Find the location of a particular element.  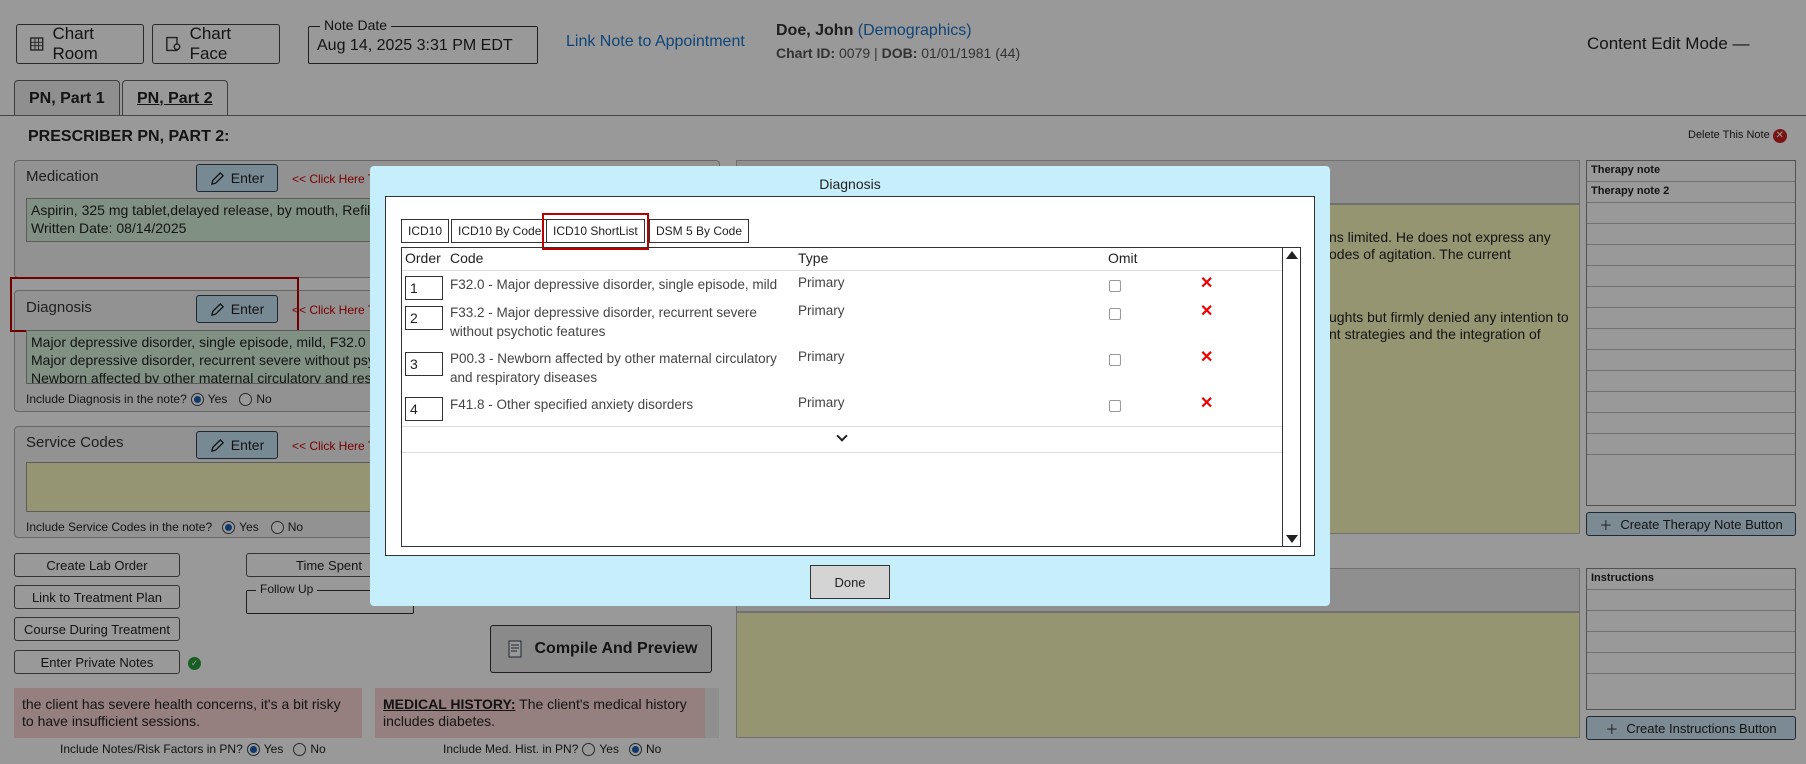

modal-title: Diagnosis is located at coordinates (850, 184).